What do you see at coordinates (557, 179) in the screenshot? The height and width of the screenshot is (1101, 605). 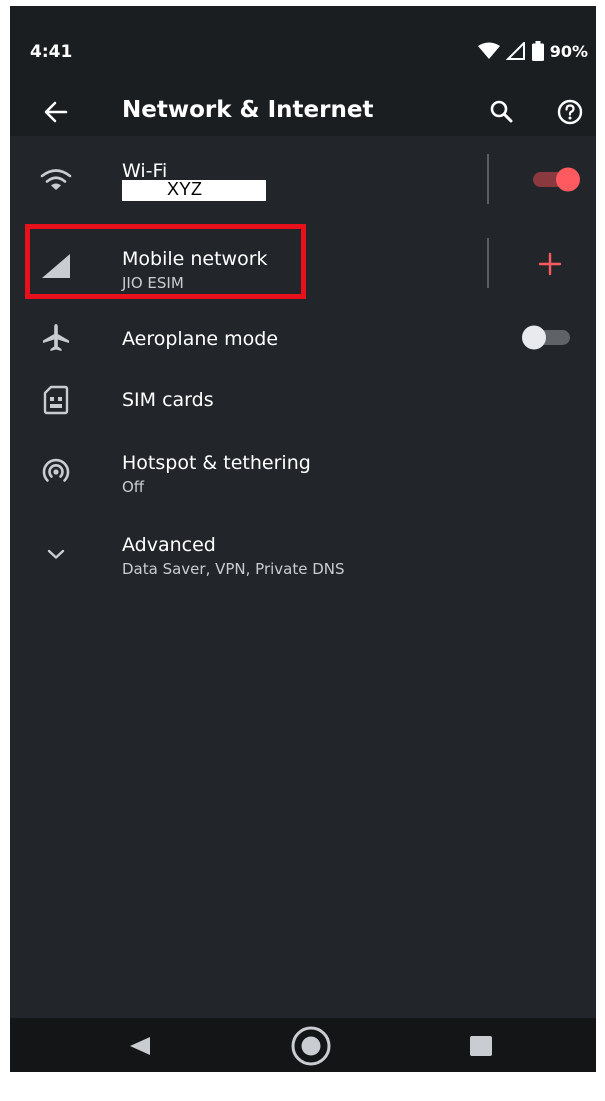 I see `wifi-toggle` at bounding box center [557, 179].